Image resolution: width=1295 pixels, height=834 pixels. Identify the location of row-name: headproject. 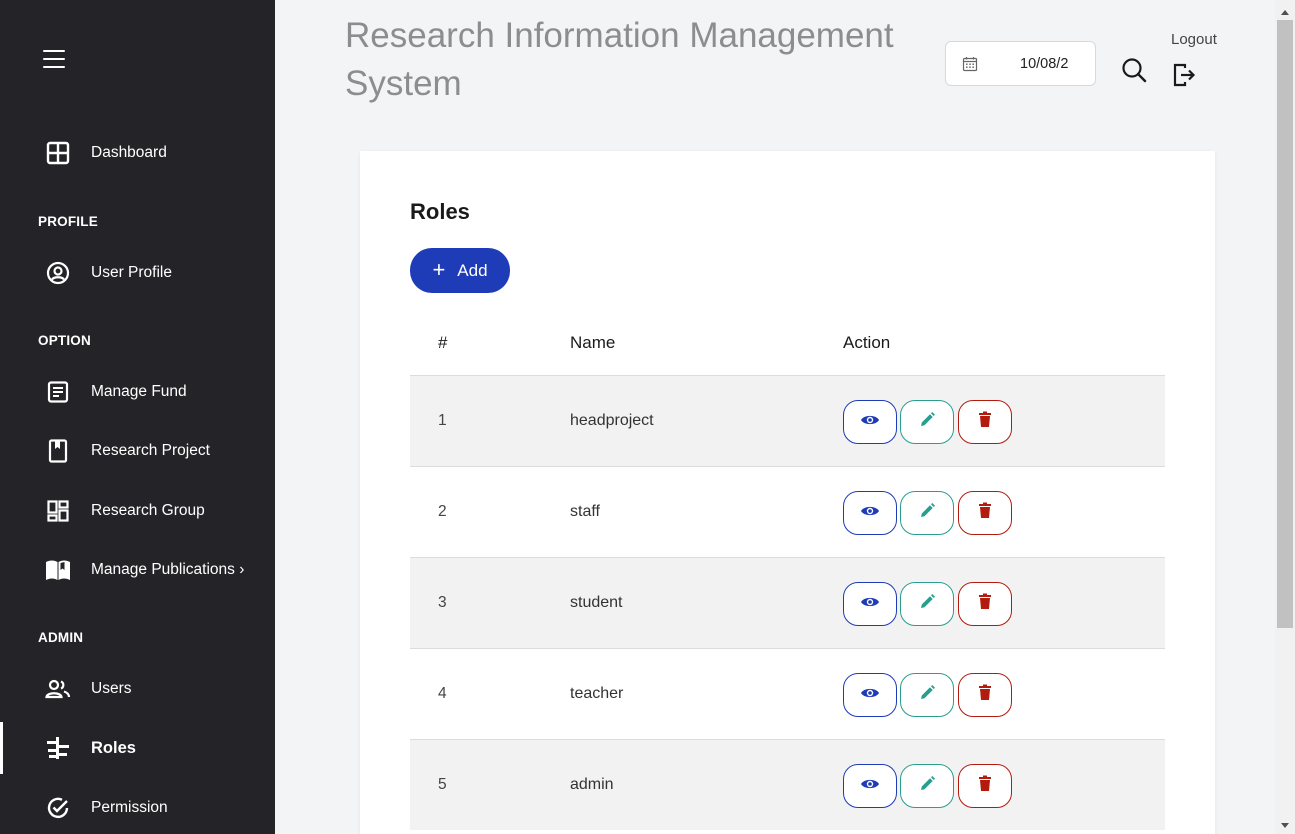
(612, 420).